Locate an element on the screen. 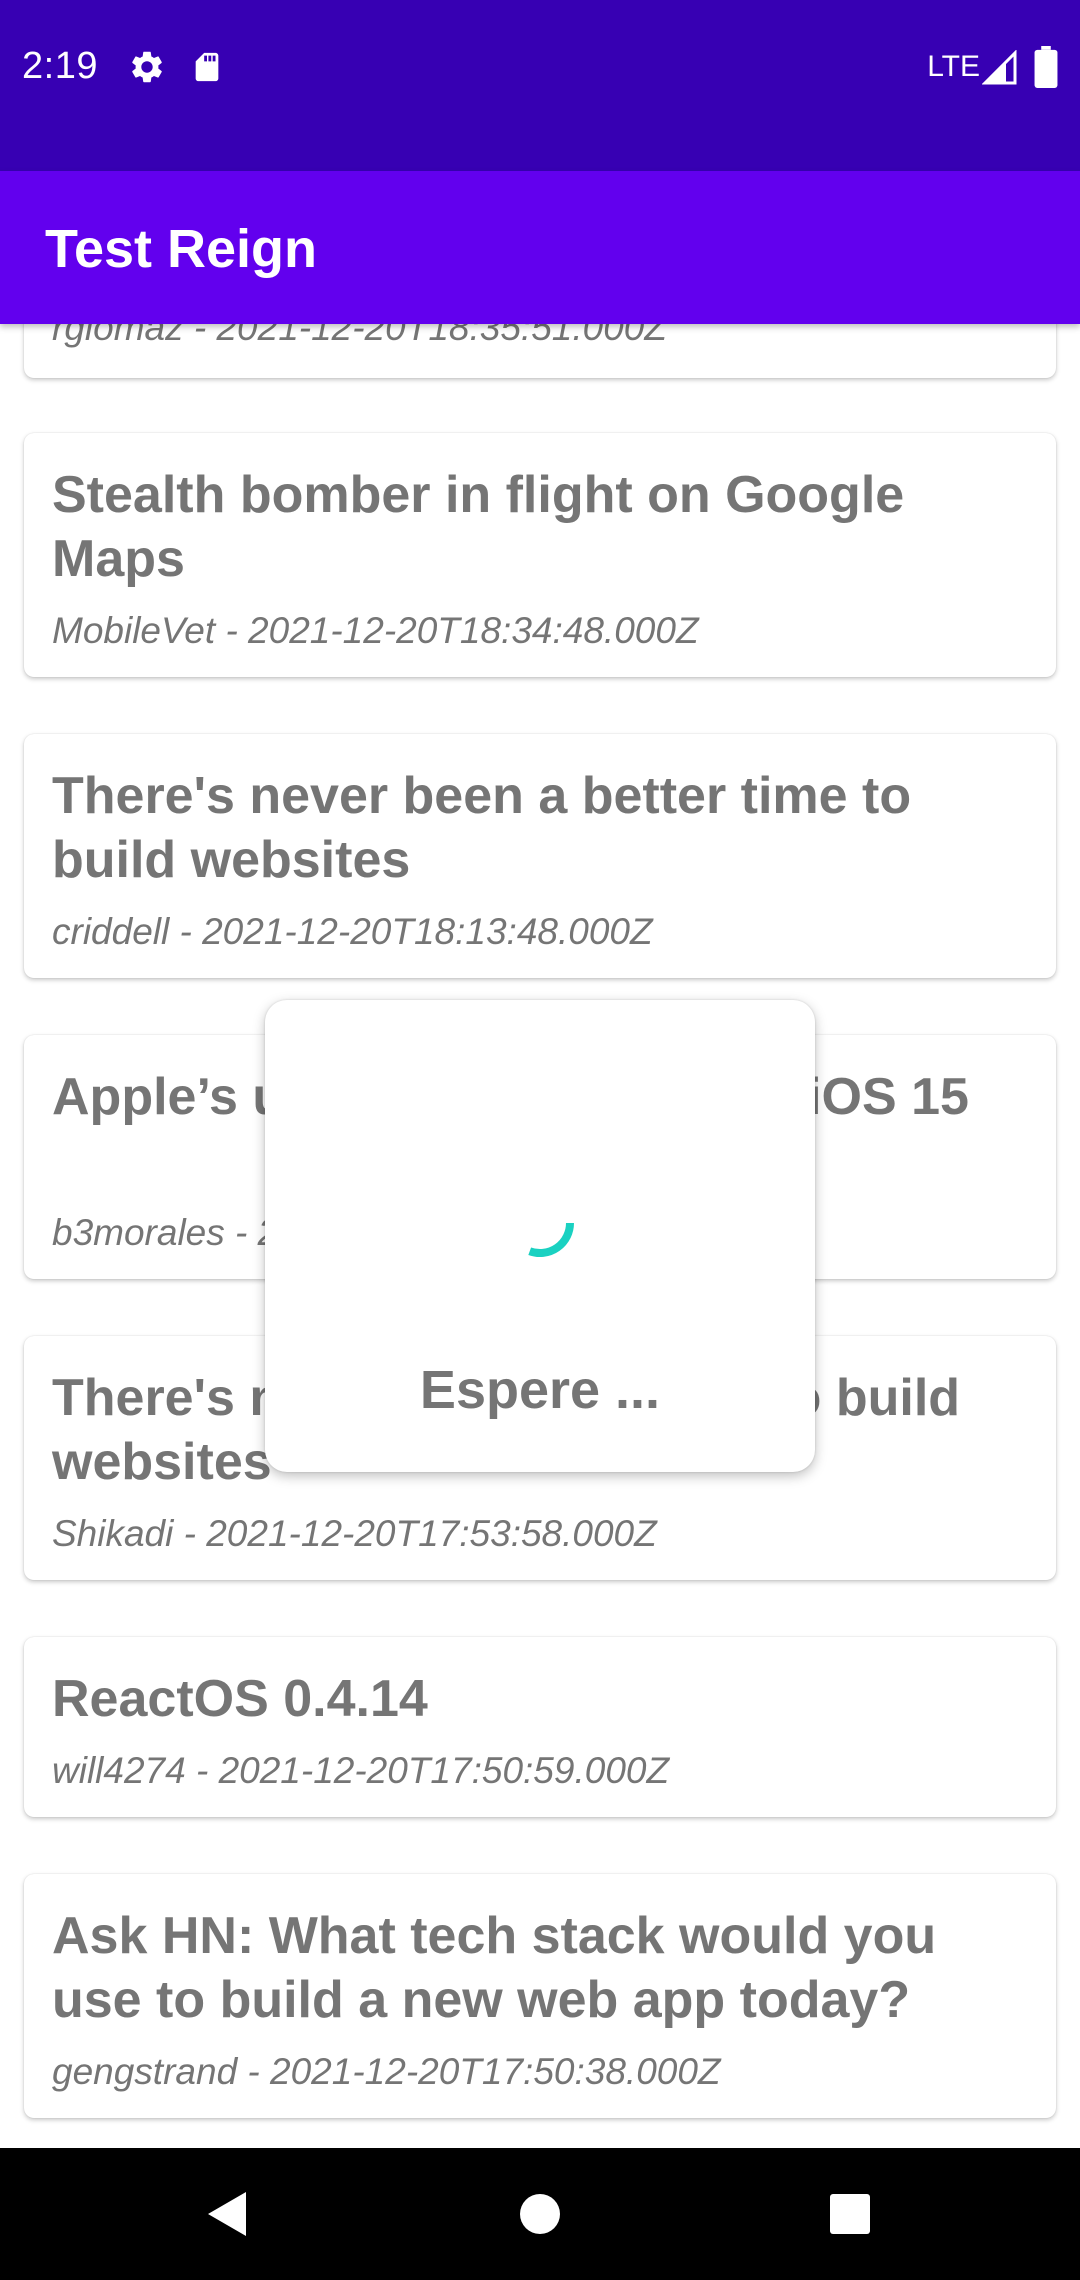 The height and width of the screenshot is (2280, 1080). story-title: Stealth bomber in flight on Google Maps is located at coordinates (478, 527).